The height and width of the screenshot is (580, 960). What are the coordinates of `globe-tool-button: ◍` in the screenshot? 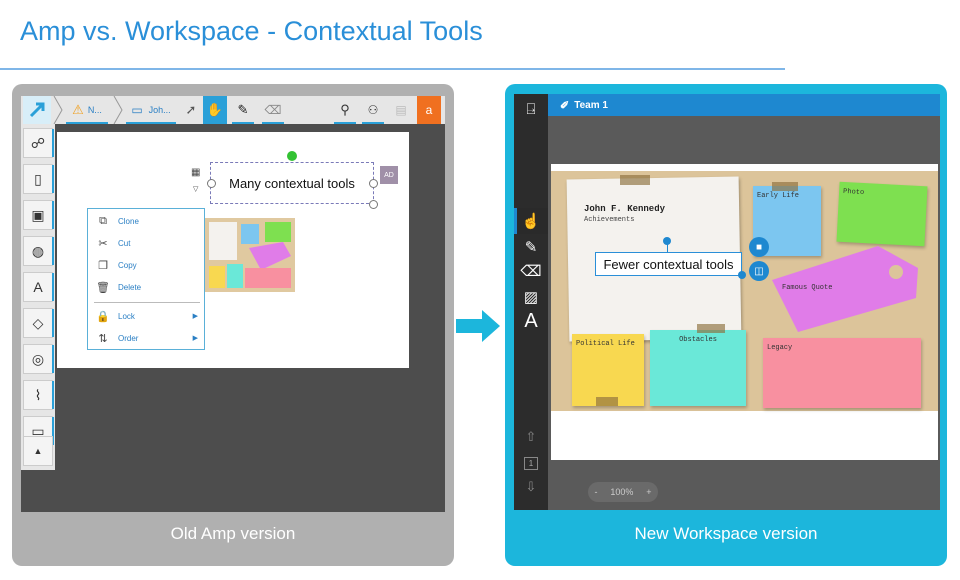 It's located at (38, 251).